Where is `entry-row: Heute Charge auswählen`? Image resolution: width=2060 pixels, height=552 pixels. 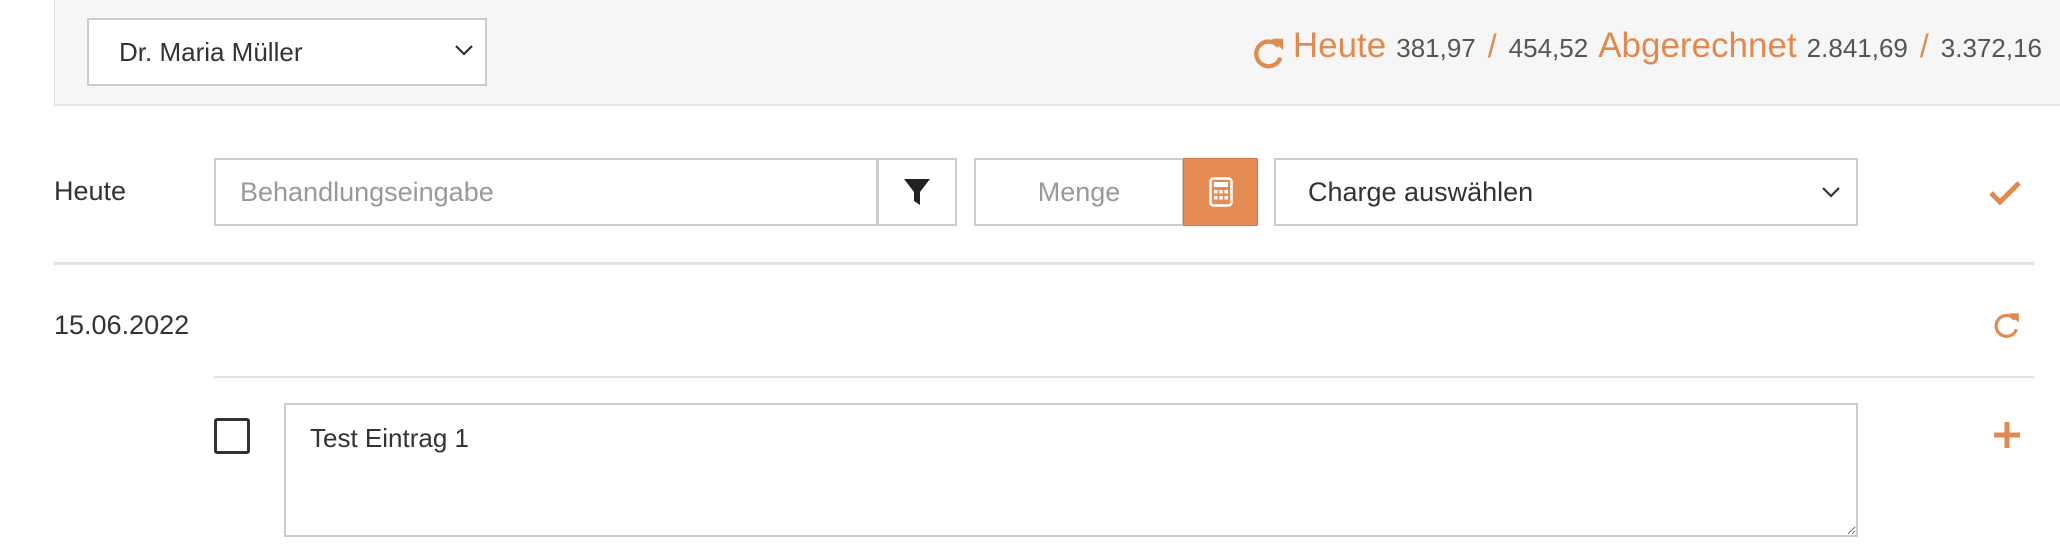
entry-row: Heute Charge auswählen is located at coordinates (1030, 192).